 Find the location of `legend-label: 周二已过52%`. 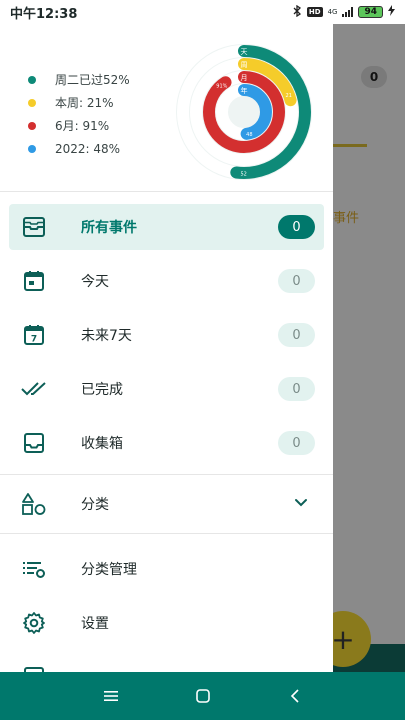

legend-label: 周二已过52% is located at coordinates (92, 80).